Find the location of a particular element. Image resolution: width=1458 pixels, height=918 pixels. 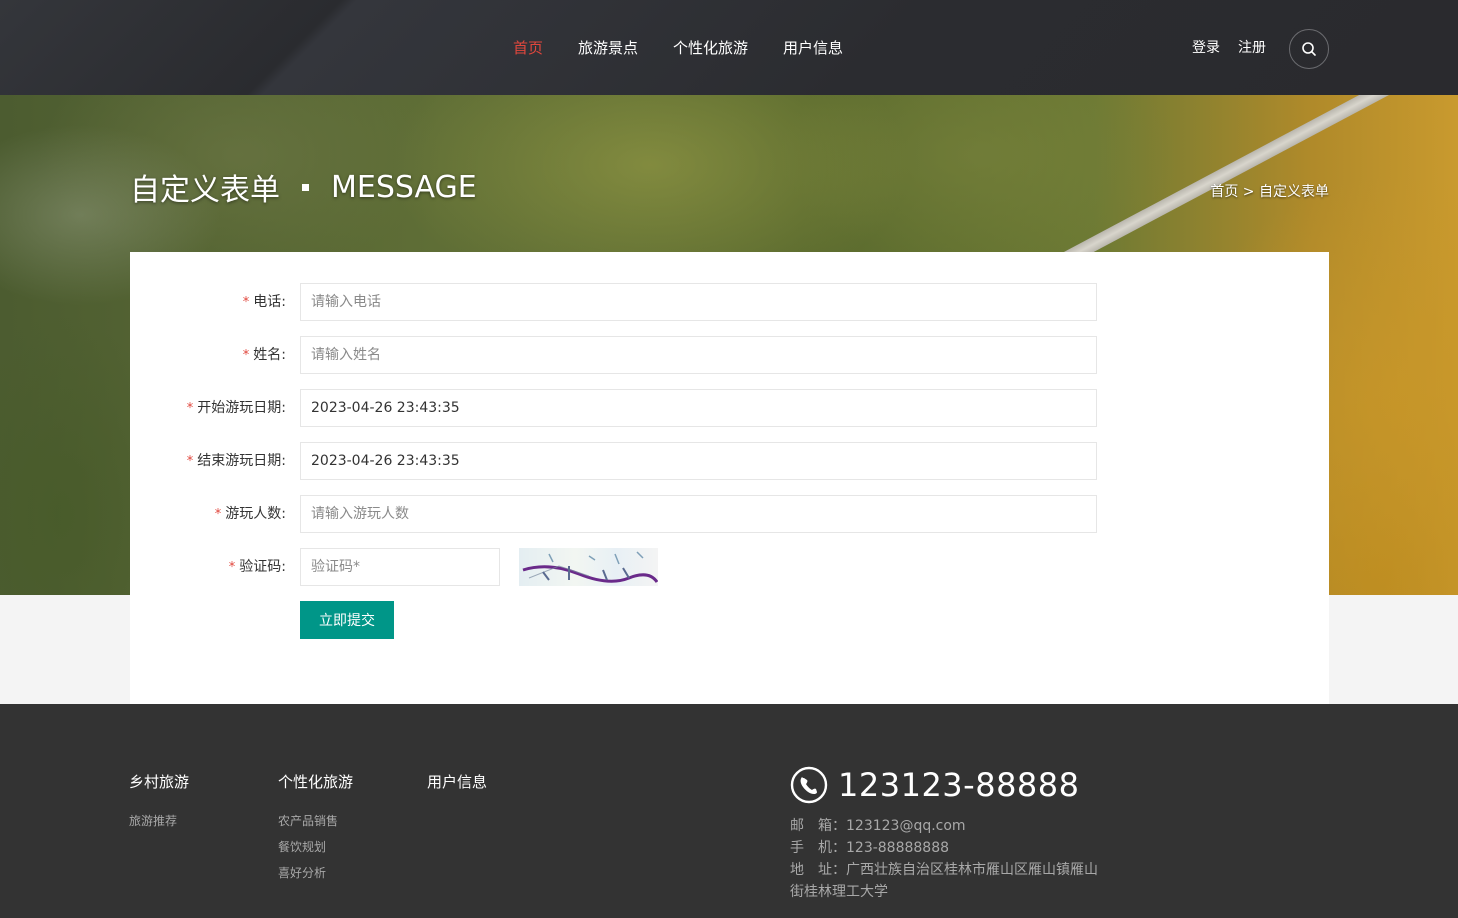

auth-links: 登录 注册 is located at coordinates (1238, 48).